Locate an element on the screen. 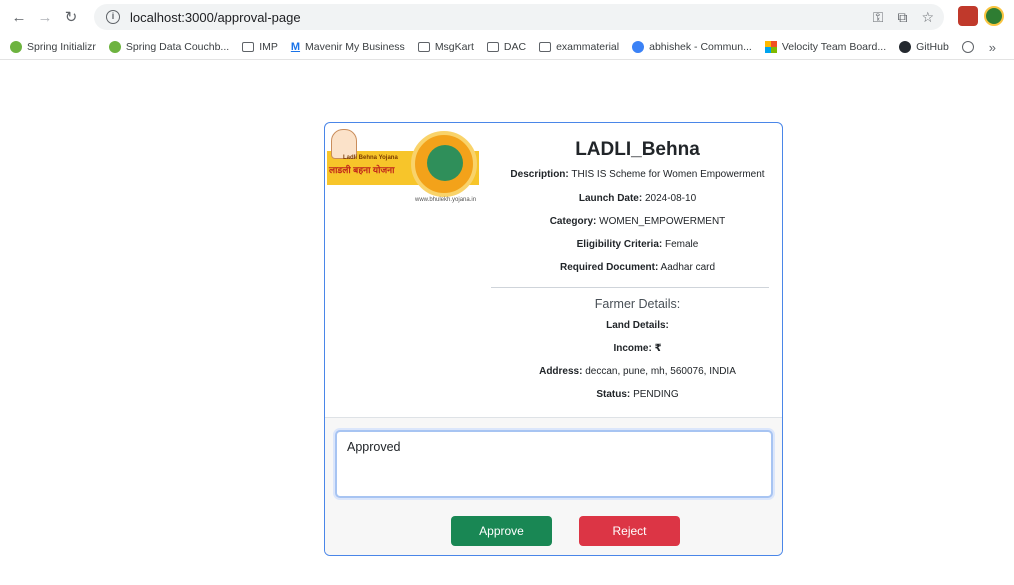 This screenshot has height=585, width=1014. category-row: Category: WOMEN_EMPOWERMENT is located at coordinates (637, 221).